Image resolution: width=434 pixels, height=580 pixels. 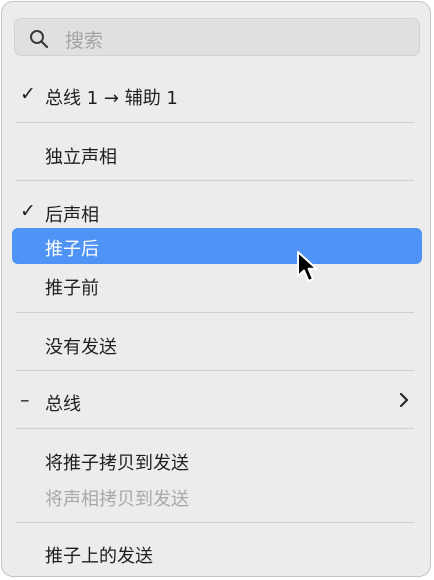 What do you see at coordinates (63, 404) in the screenshot?
I see `menu-item-label: 总线` at bounding box center [63, 404].